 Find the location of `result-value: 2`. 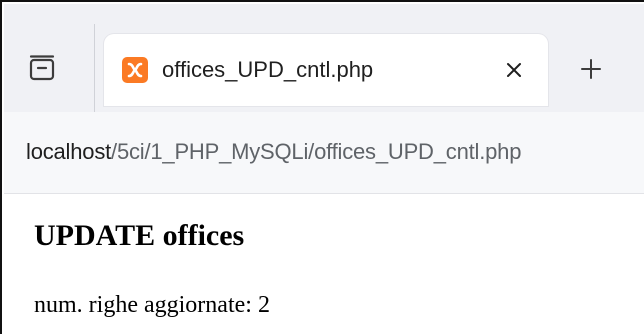

result-value: 2 is located at coordinates (263, 305).